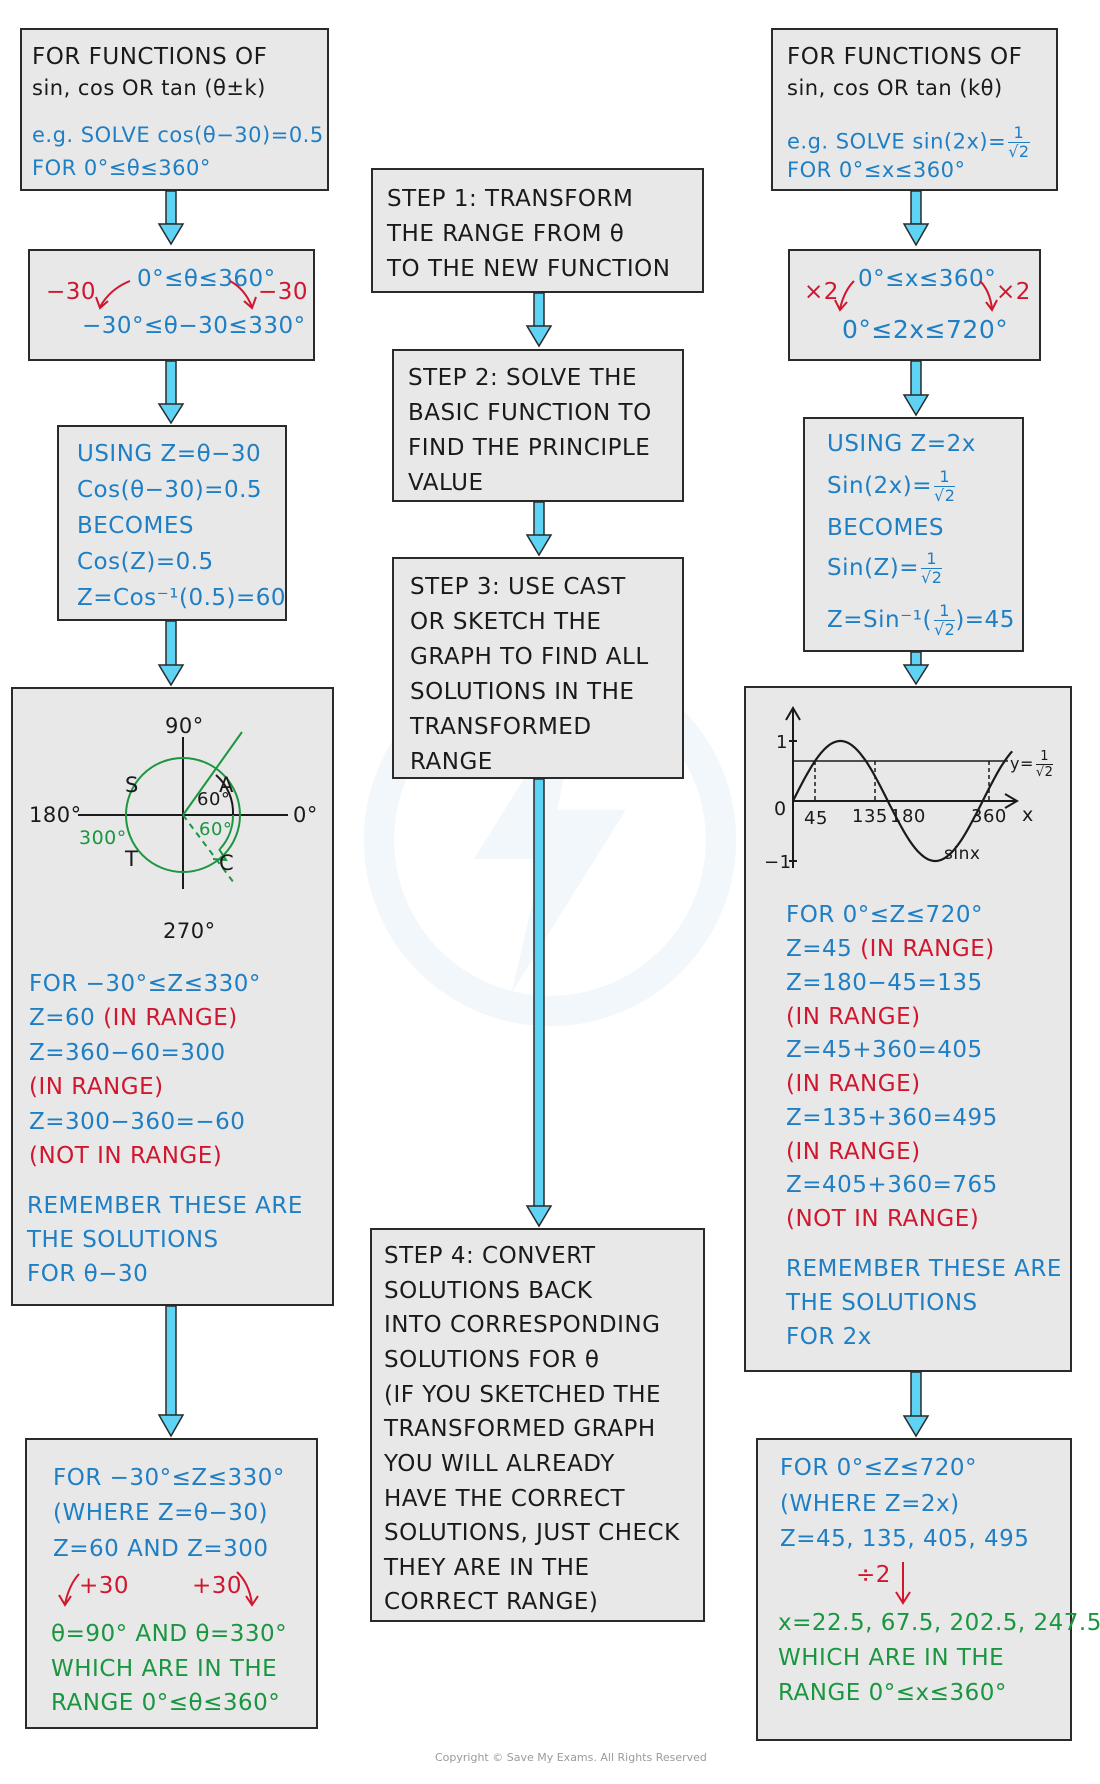 This screenshot has height=1784, width=1100. I want to click on right-transform-box: ×2 0°≤x≤360° ×2 0°≤2x≤720°, so click(914, 305).